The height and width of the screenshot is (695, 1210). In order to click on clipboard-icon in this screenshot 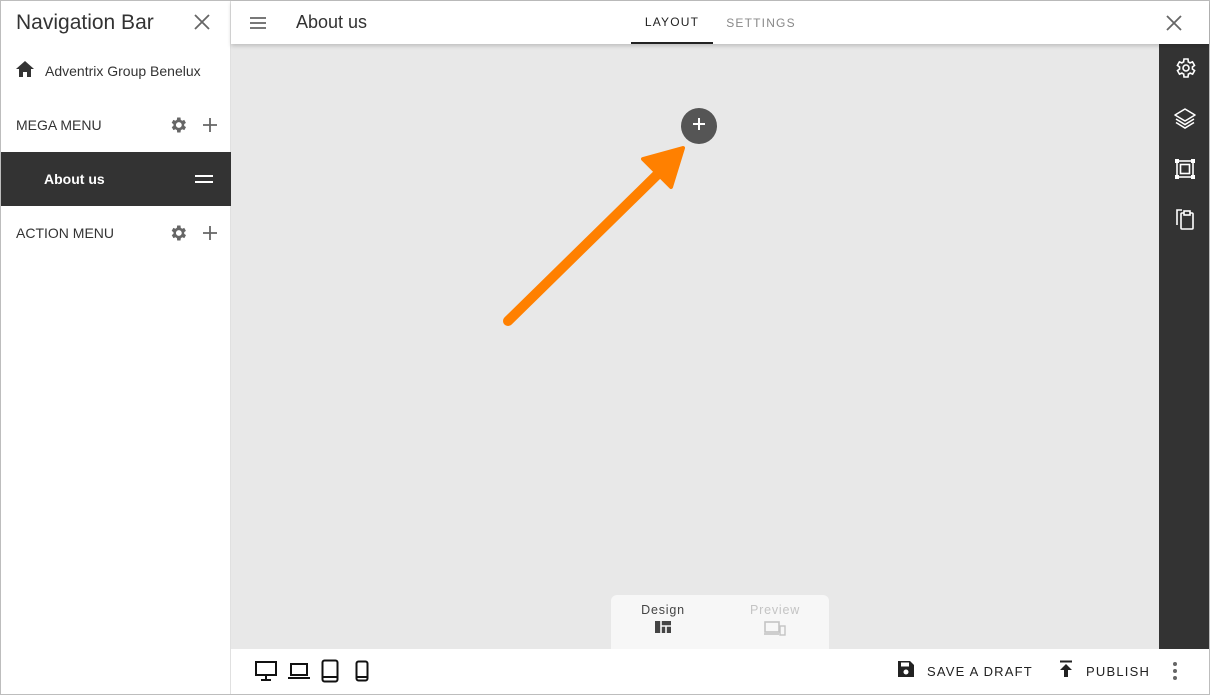, I will do `click(1185, 219)`.